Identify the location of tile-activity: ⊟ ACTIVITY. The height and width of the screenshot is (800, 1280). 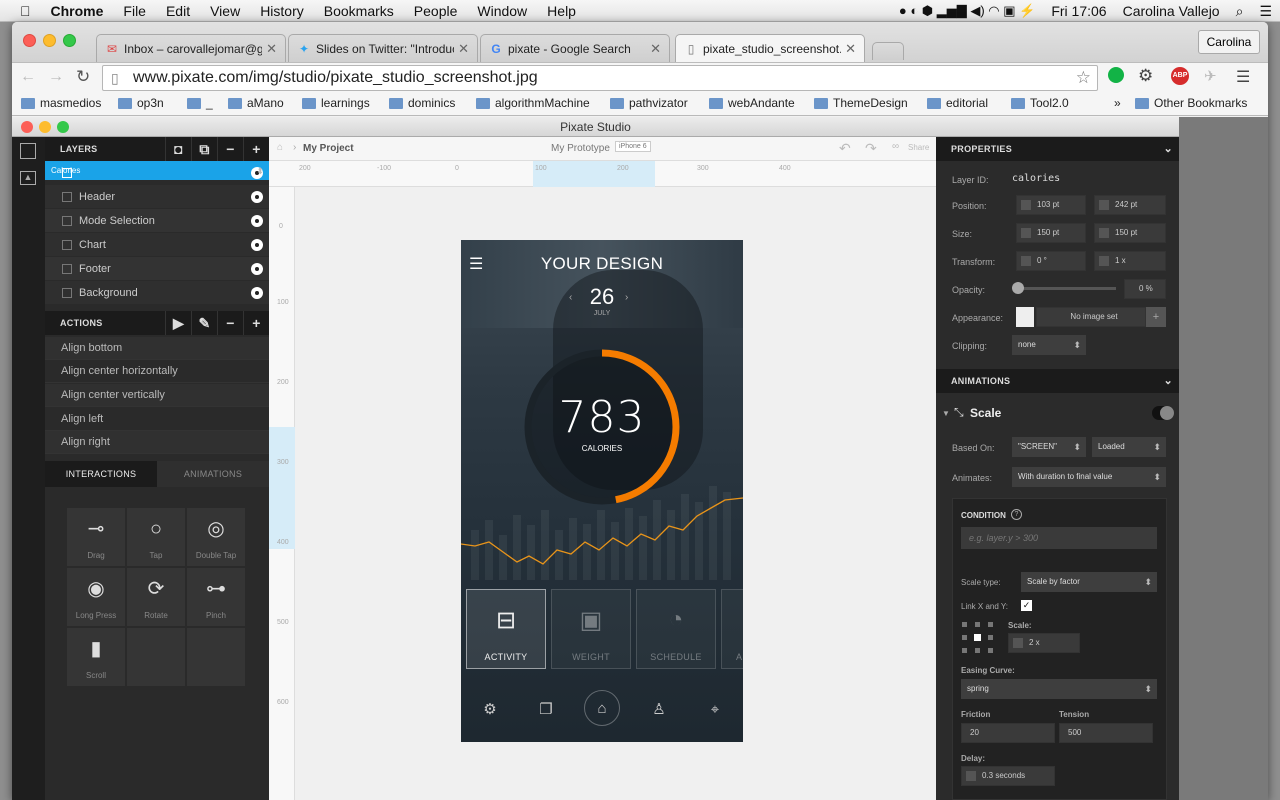
(506, 629).